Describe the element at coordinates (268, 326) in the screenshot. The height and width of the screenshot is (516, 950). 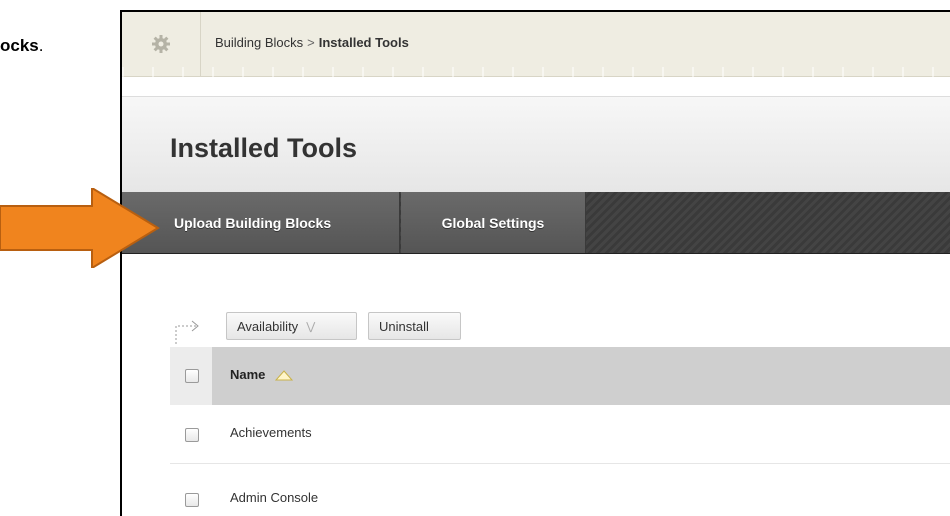
I see `availability-label: Availability` at that location.